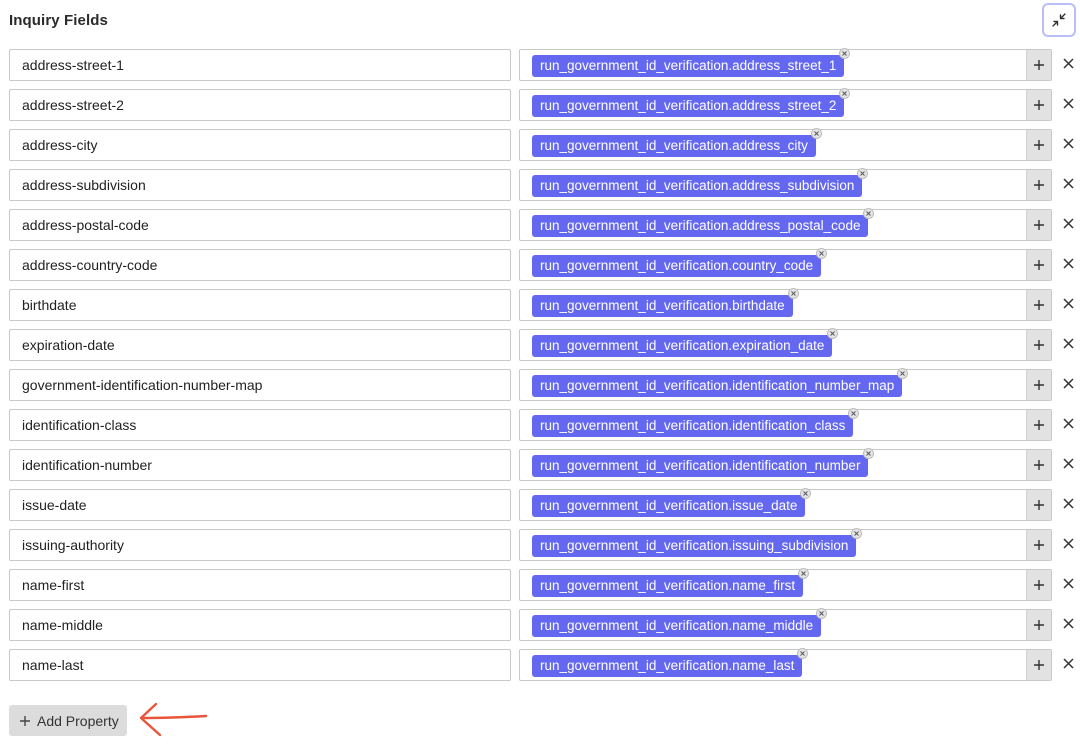 The height and width of the screenshot is (752, 1080). I want to click on field-key-input: name-last, so click(260, 665).